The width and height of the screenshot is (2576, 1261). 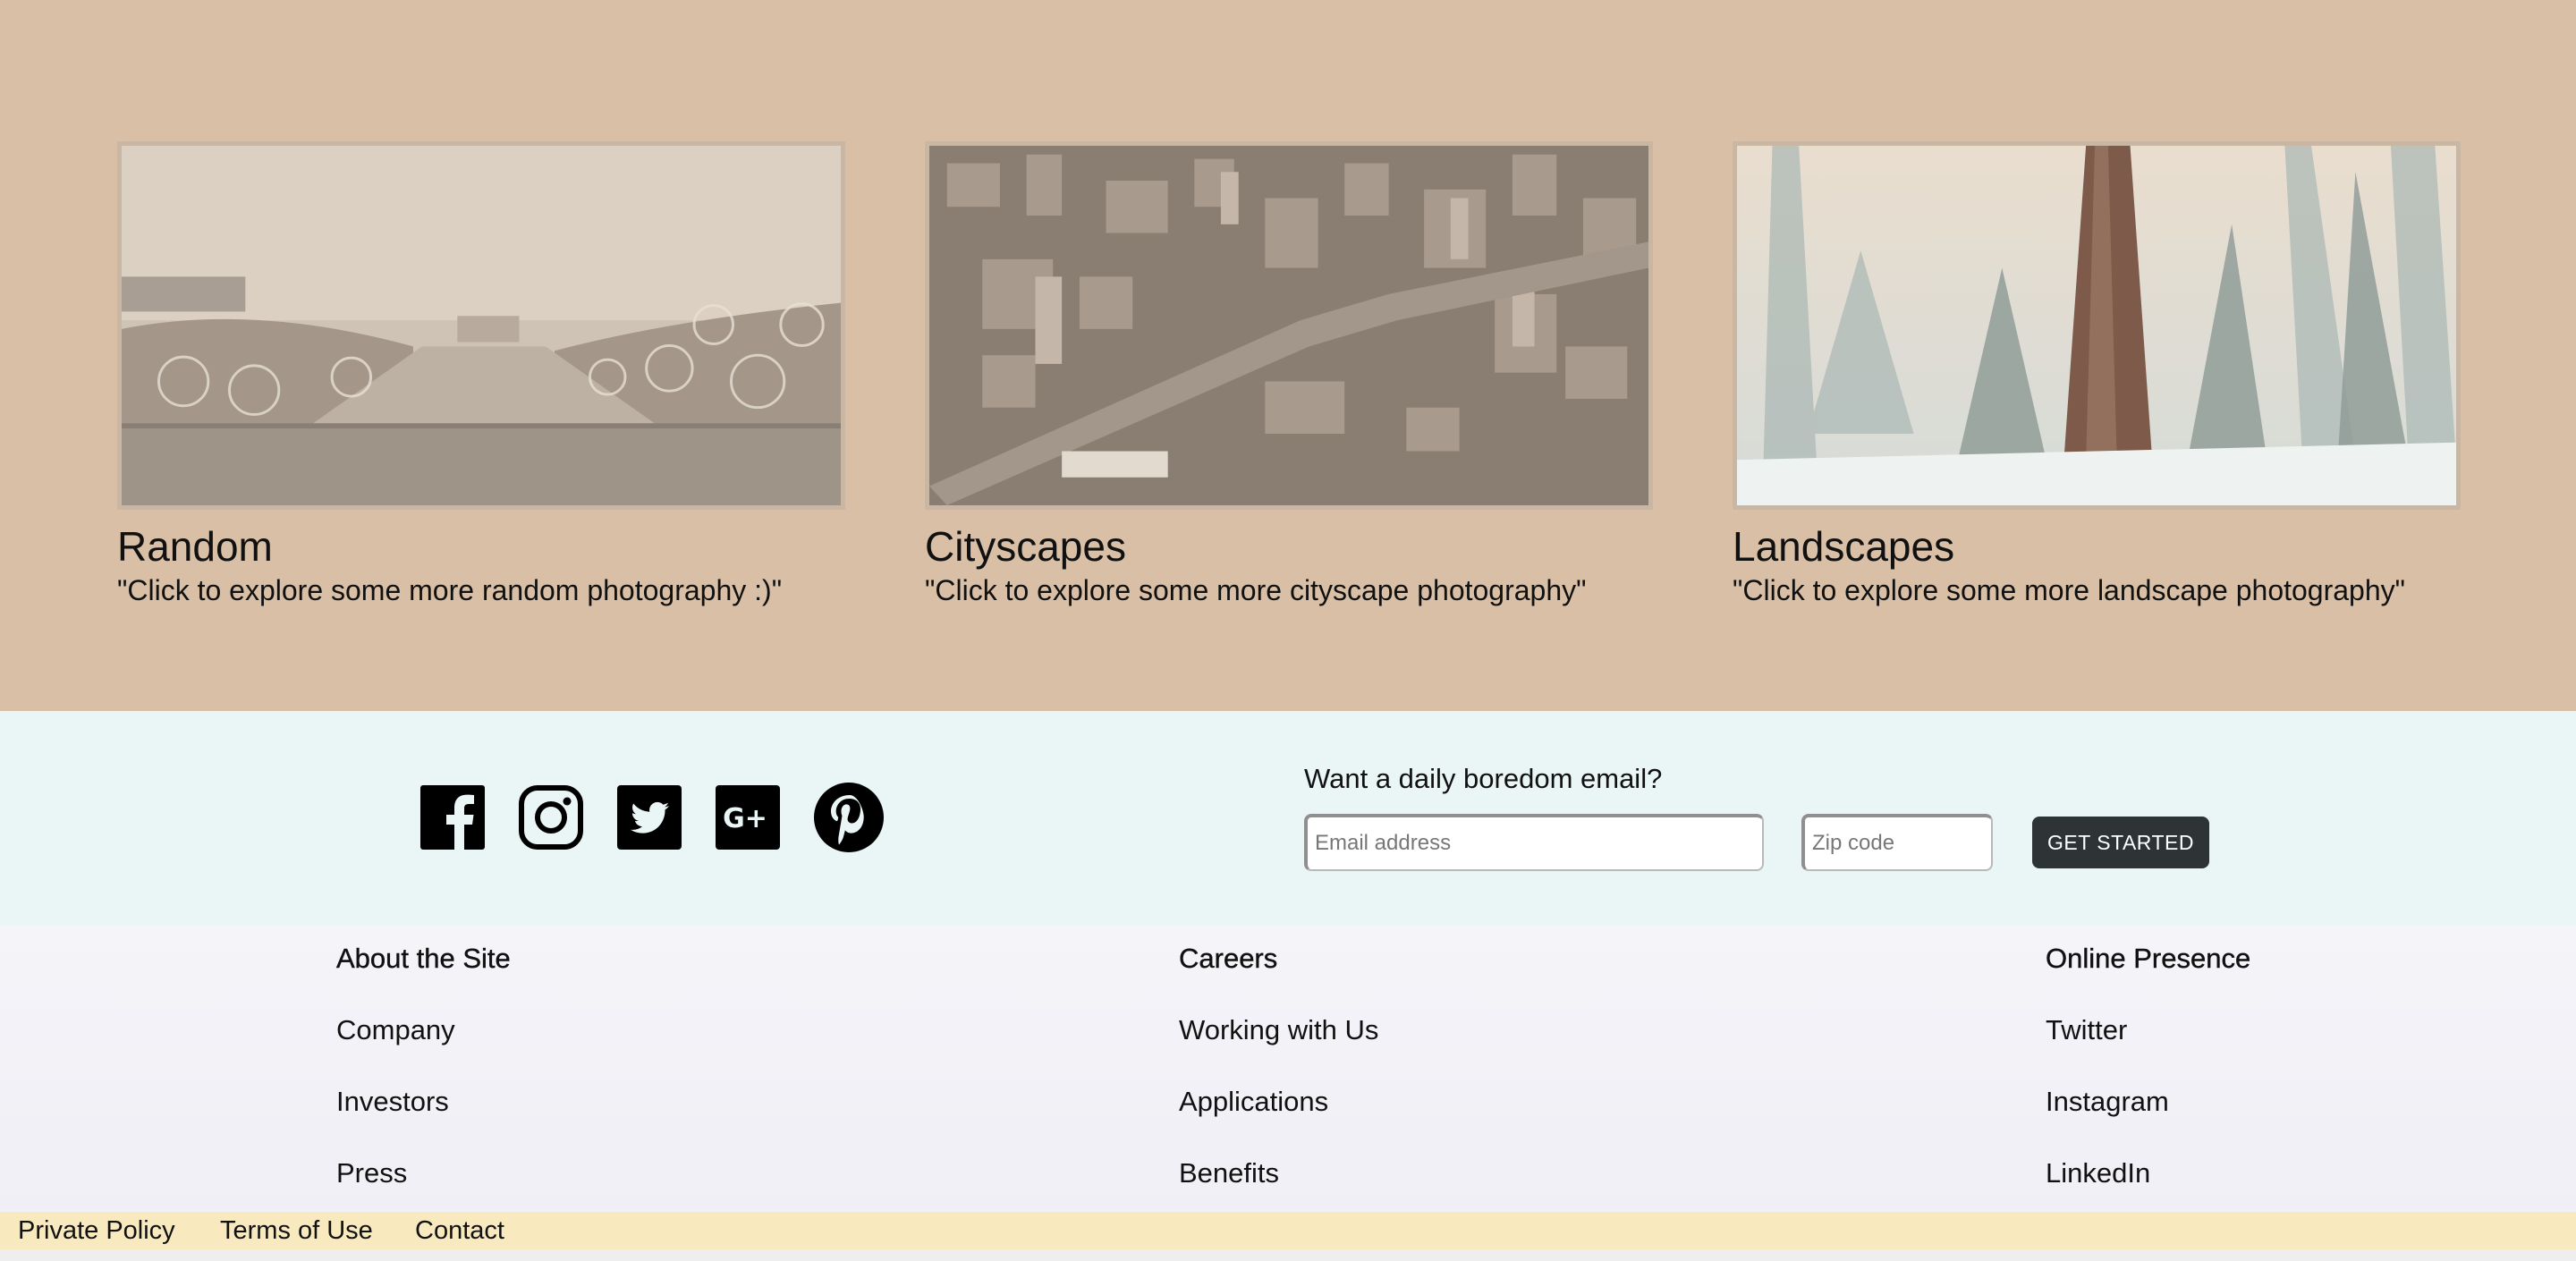 I want to click on facebook-icon, so click(x=452, y=817).